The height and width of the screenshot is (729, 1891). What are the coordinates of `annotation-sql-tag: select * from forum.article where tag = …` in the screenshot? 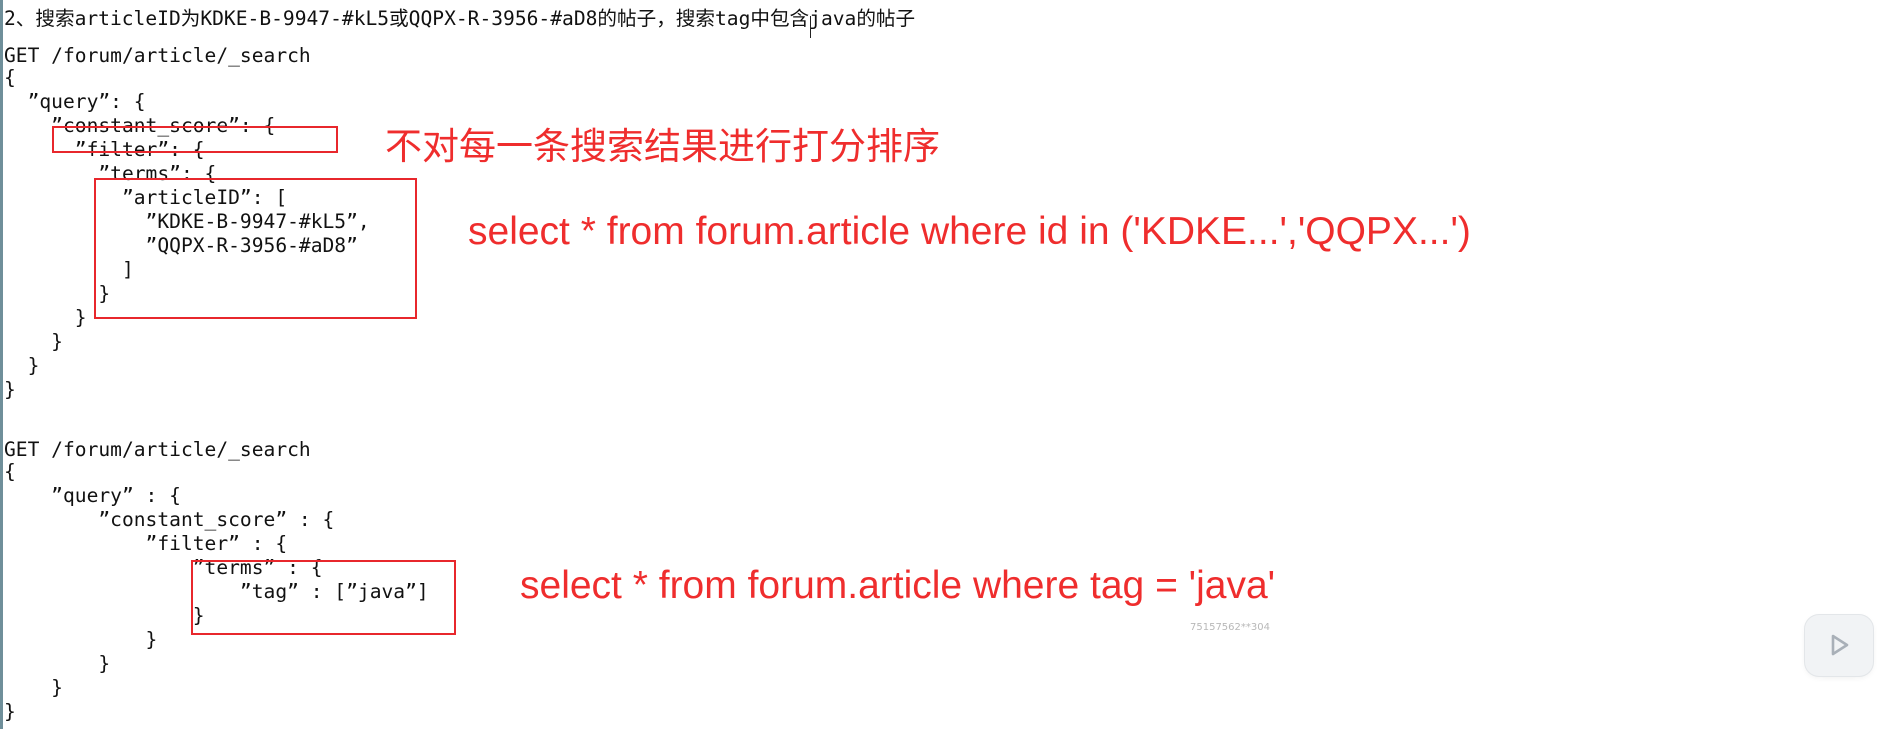 It's located at (898, 585).